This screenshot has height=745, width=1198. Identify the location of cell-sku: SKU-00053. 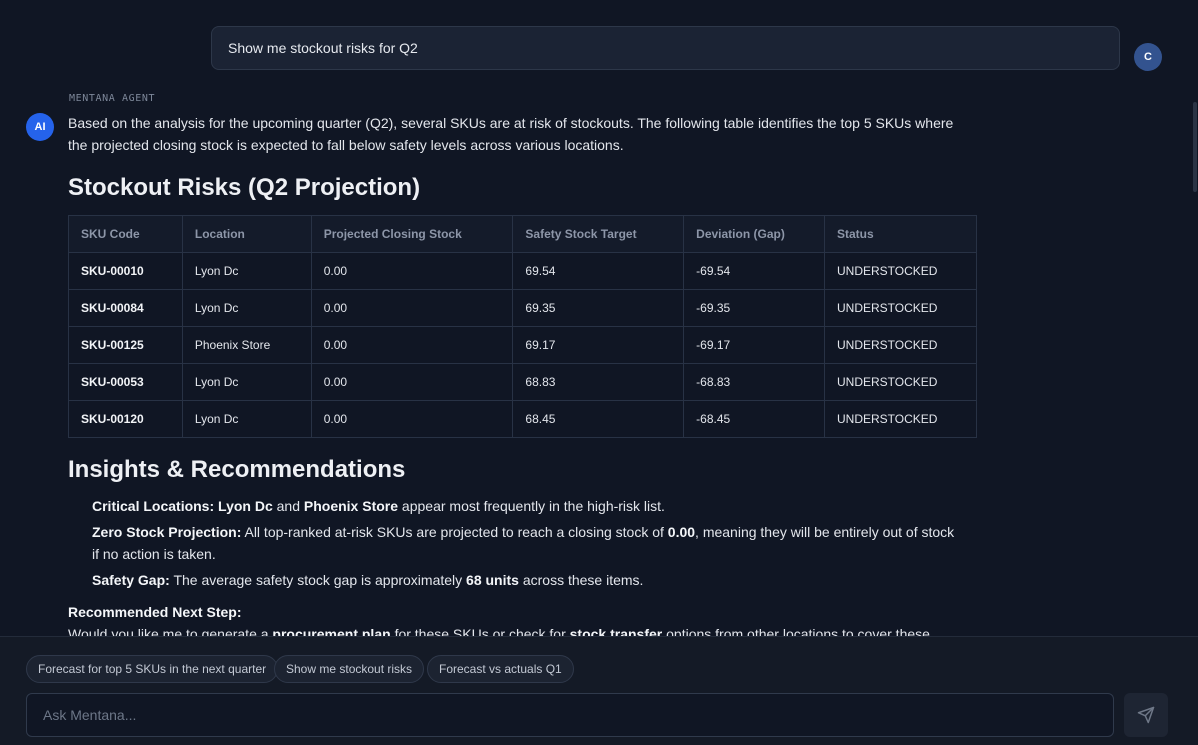
(125, 382).